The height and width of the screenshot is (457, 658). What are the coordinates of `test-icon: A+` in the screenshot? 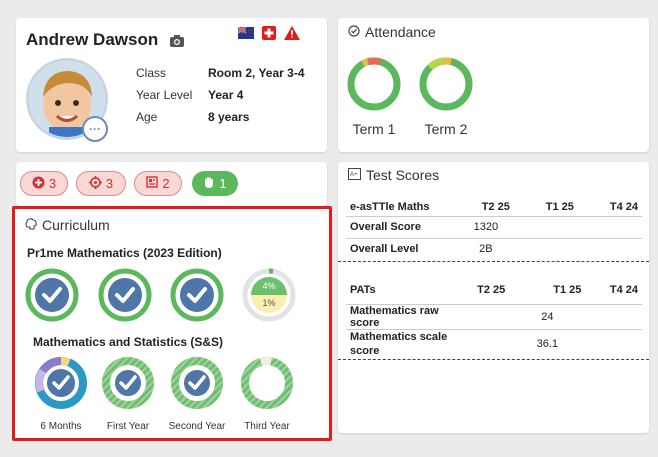 It's located at (354, 175).